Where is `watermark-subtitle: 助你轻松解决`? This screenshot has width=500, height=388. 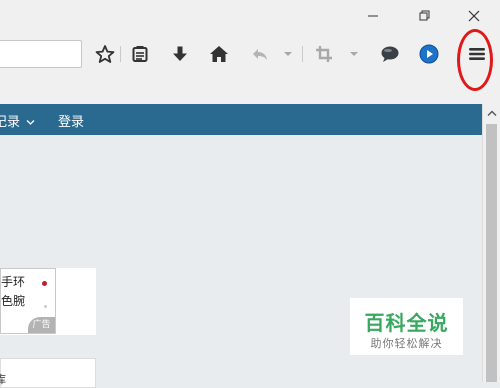
watermark-subtitle: 助你轻松解决 is located at coordinates (406, 343).